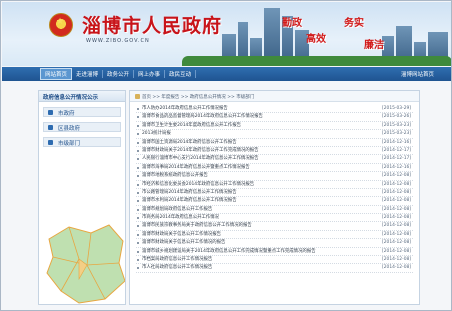  Describe the element at coordinates (177, 209) in the screenshot. I see `list-item-title: 淄博市规划局政府信息公开工作报告` at that location.